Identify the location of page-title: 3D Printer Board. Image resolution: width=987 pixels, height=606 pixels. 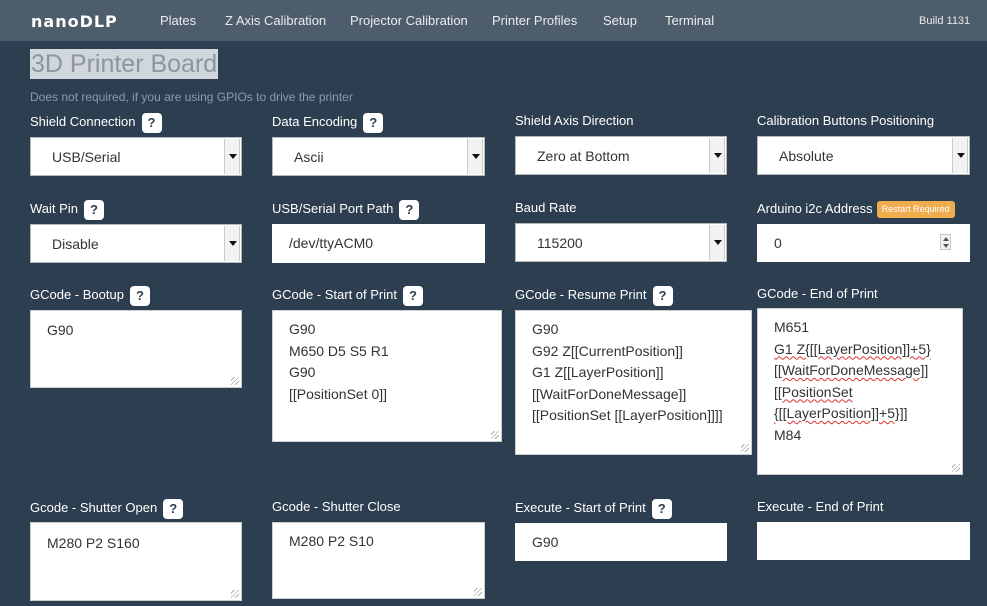
(124, 64).